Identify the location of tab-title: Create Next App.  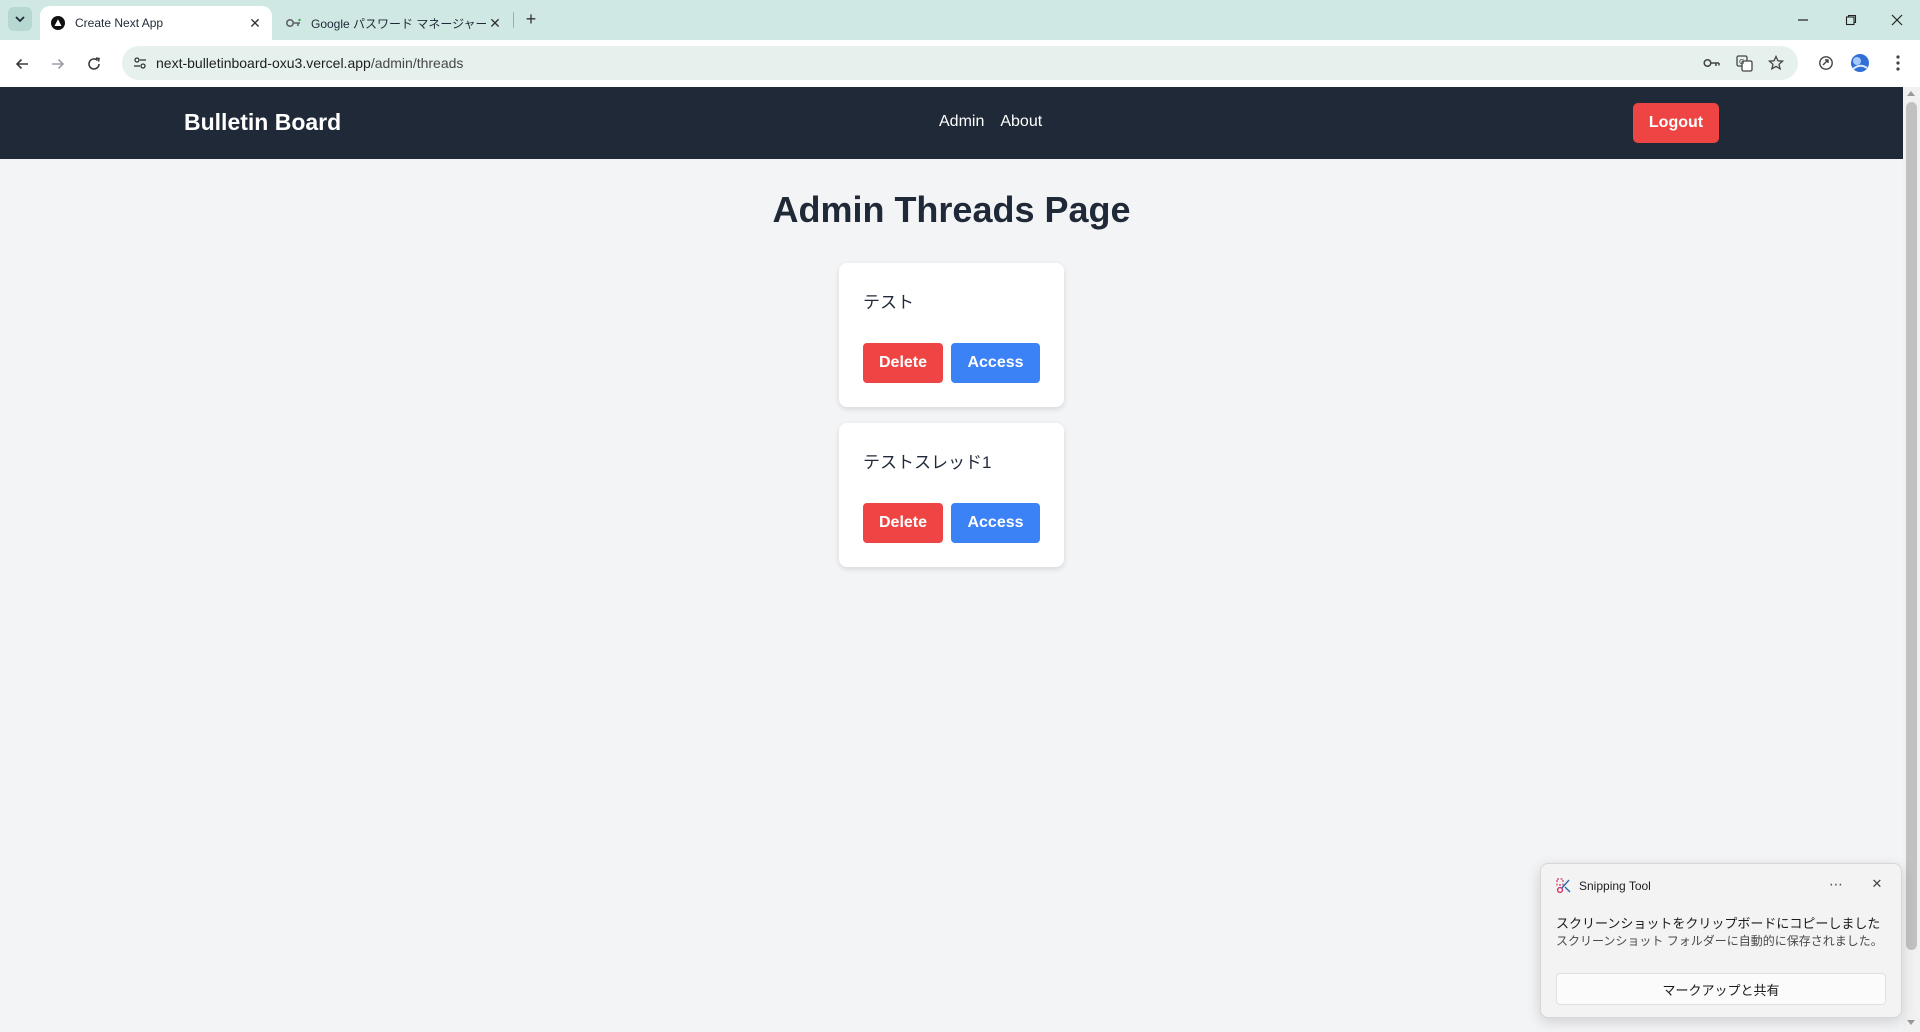
(119, 23).